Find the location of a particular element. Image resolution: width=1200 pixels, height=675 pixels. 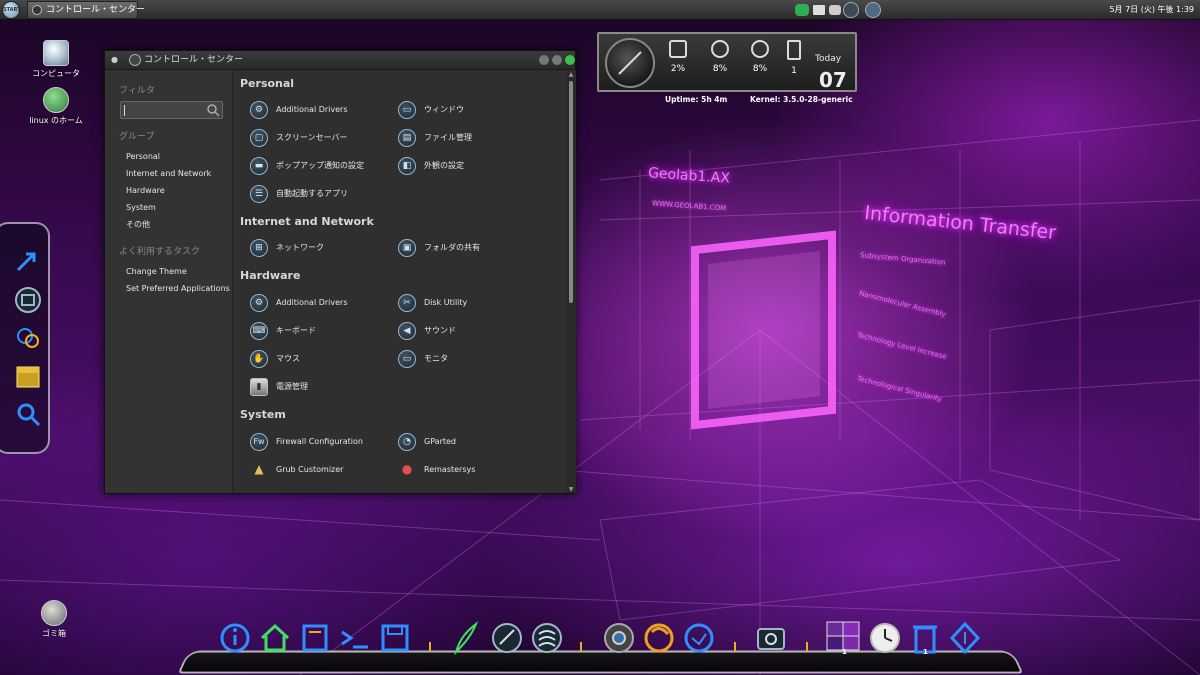

screenshot-icon is located at coordinates (771, 638).